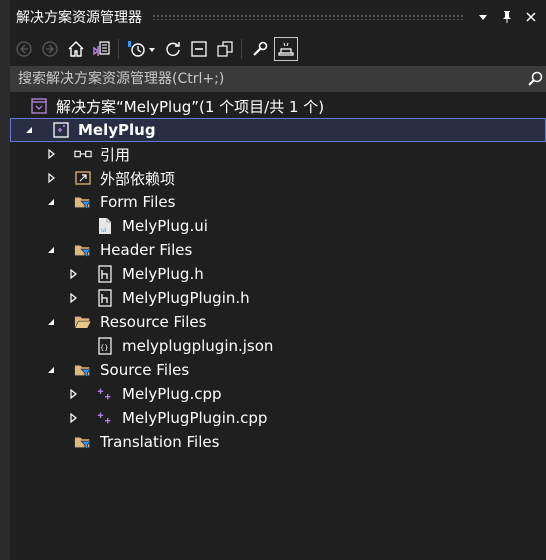 This screenshot has width=546, height=560. Describe the element at coordinates (115, 154) in the screenshot. I see `tree-item-label: 引用` at that location.